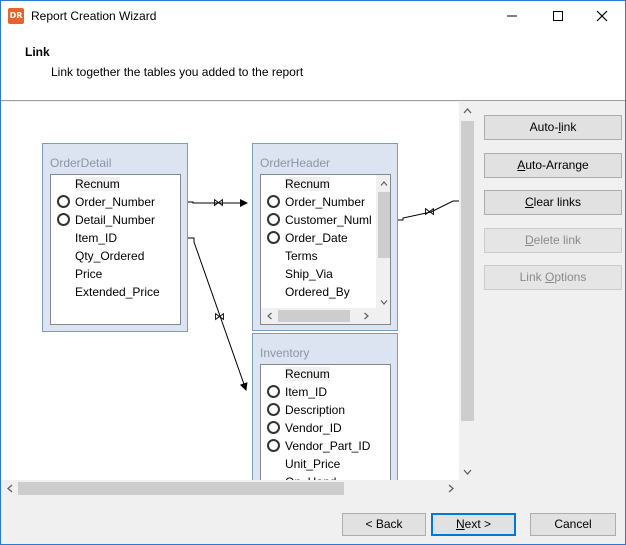 The image size is (626, 545). What do you see at coordinates (37, 52) in the screenshot?
I see `page-title: Link` at bounding box center [37, 52].